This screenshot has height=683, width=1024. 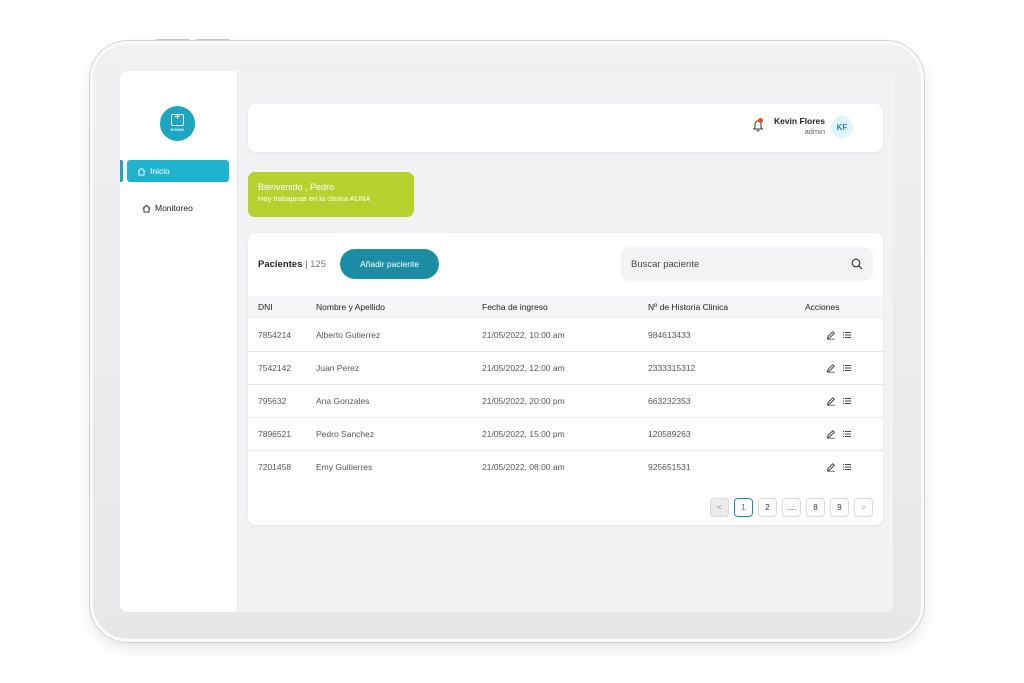 What do you see at coordinates (344, 467) in the screenshot?
I see `cell-name: Emy Guitierres` at bounding box center [344, 467].